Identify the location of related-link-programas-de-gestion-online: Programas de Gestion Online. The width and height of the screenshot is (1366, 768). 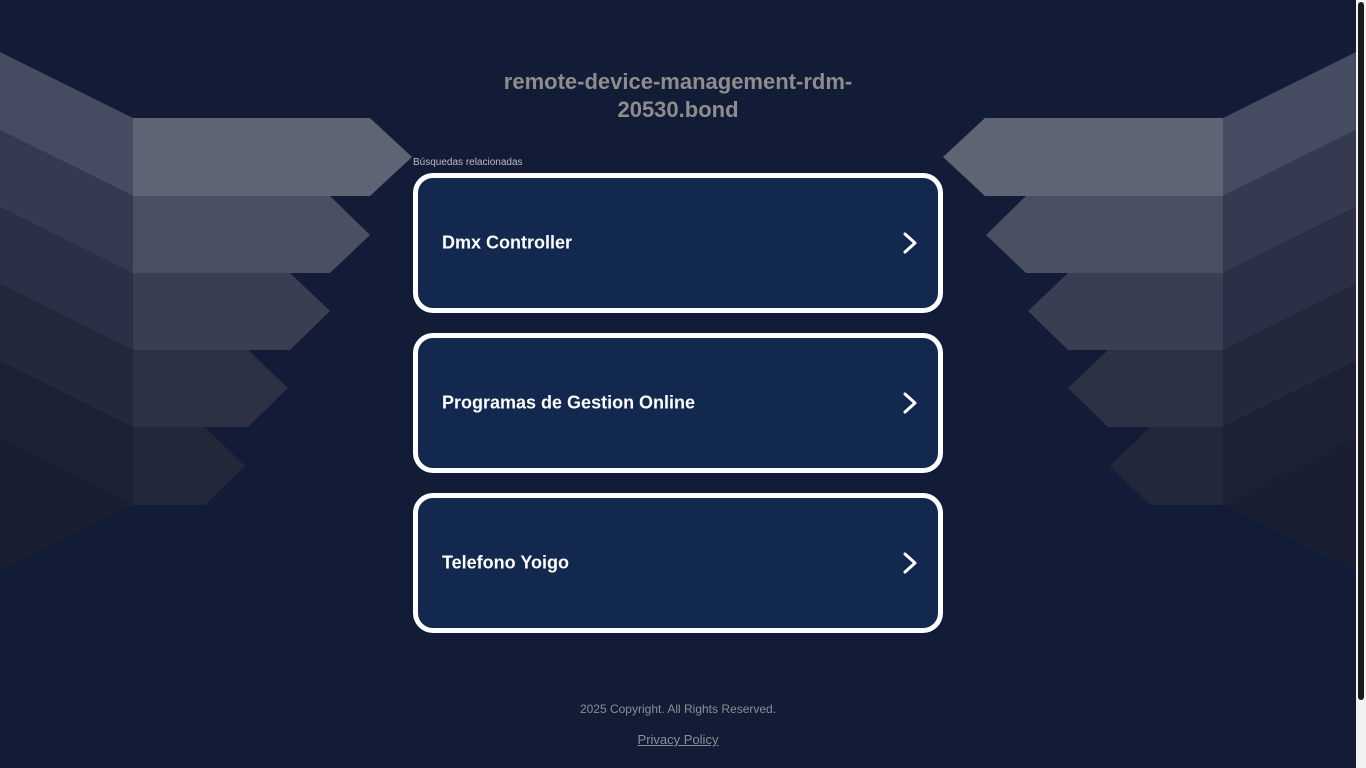
(678, 403).